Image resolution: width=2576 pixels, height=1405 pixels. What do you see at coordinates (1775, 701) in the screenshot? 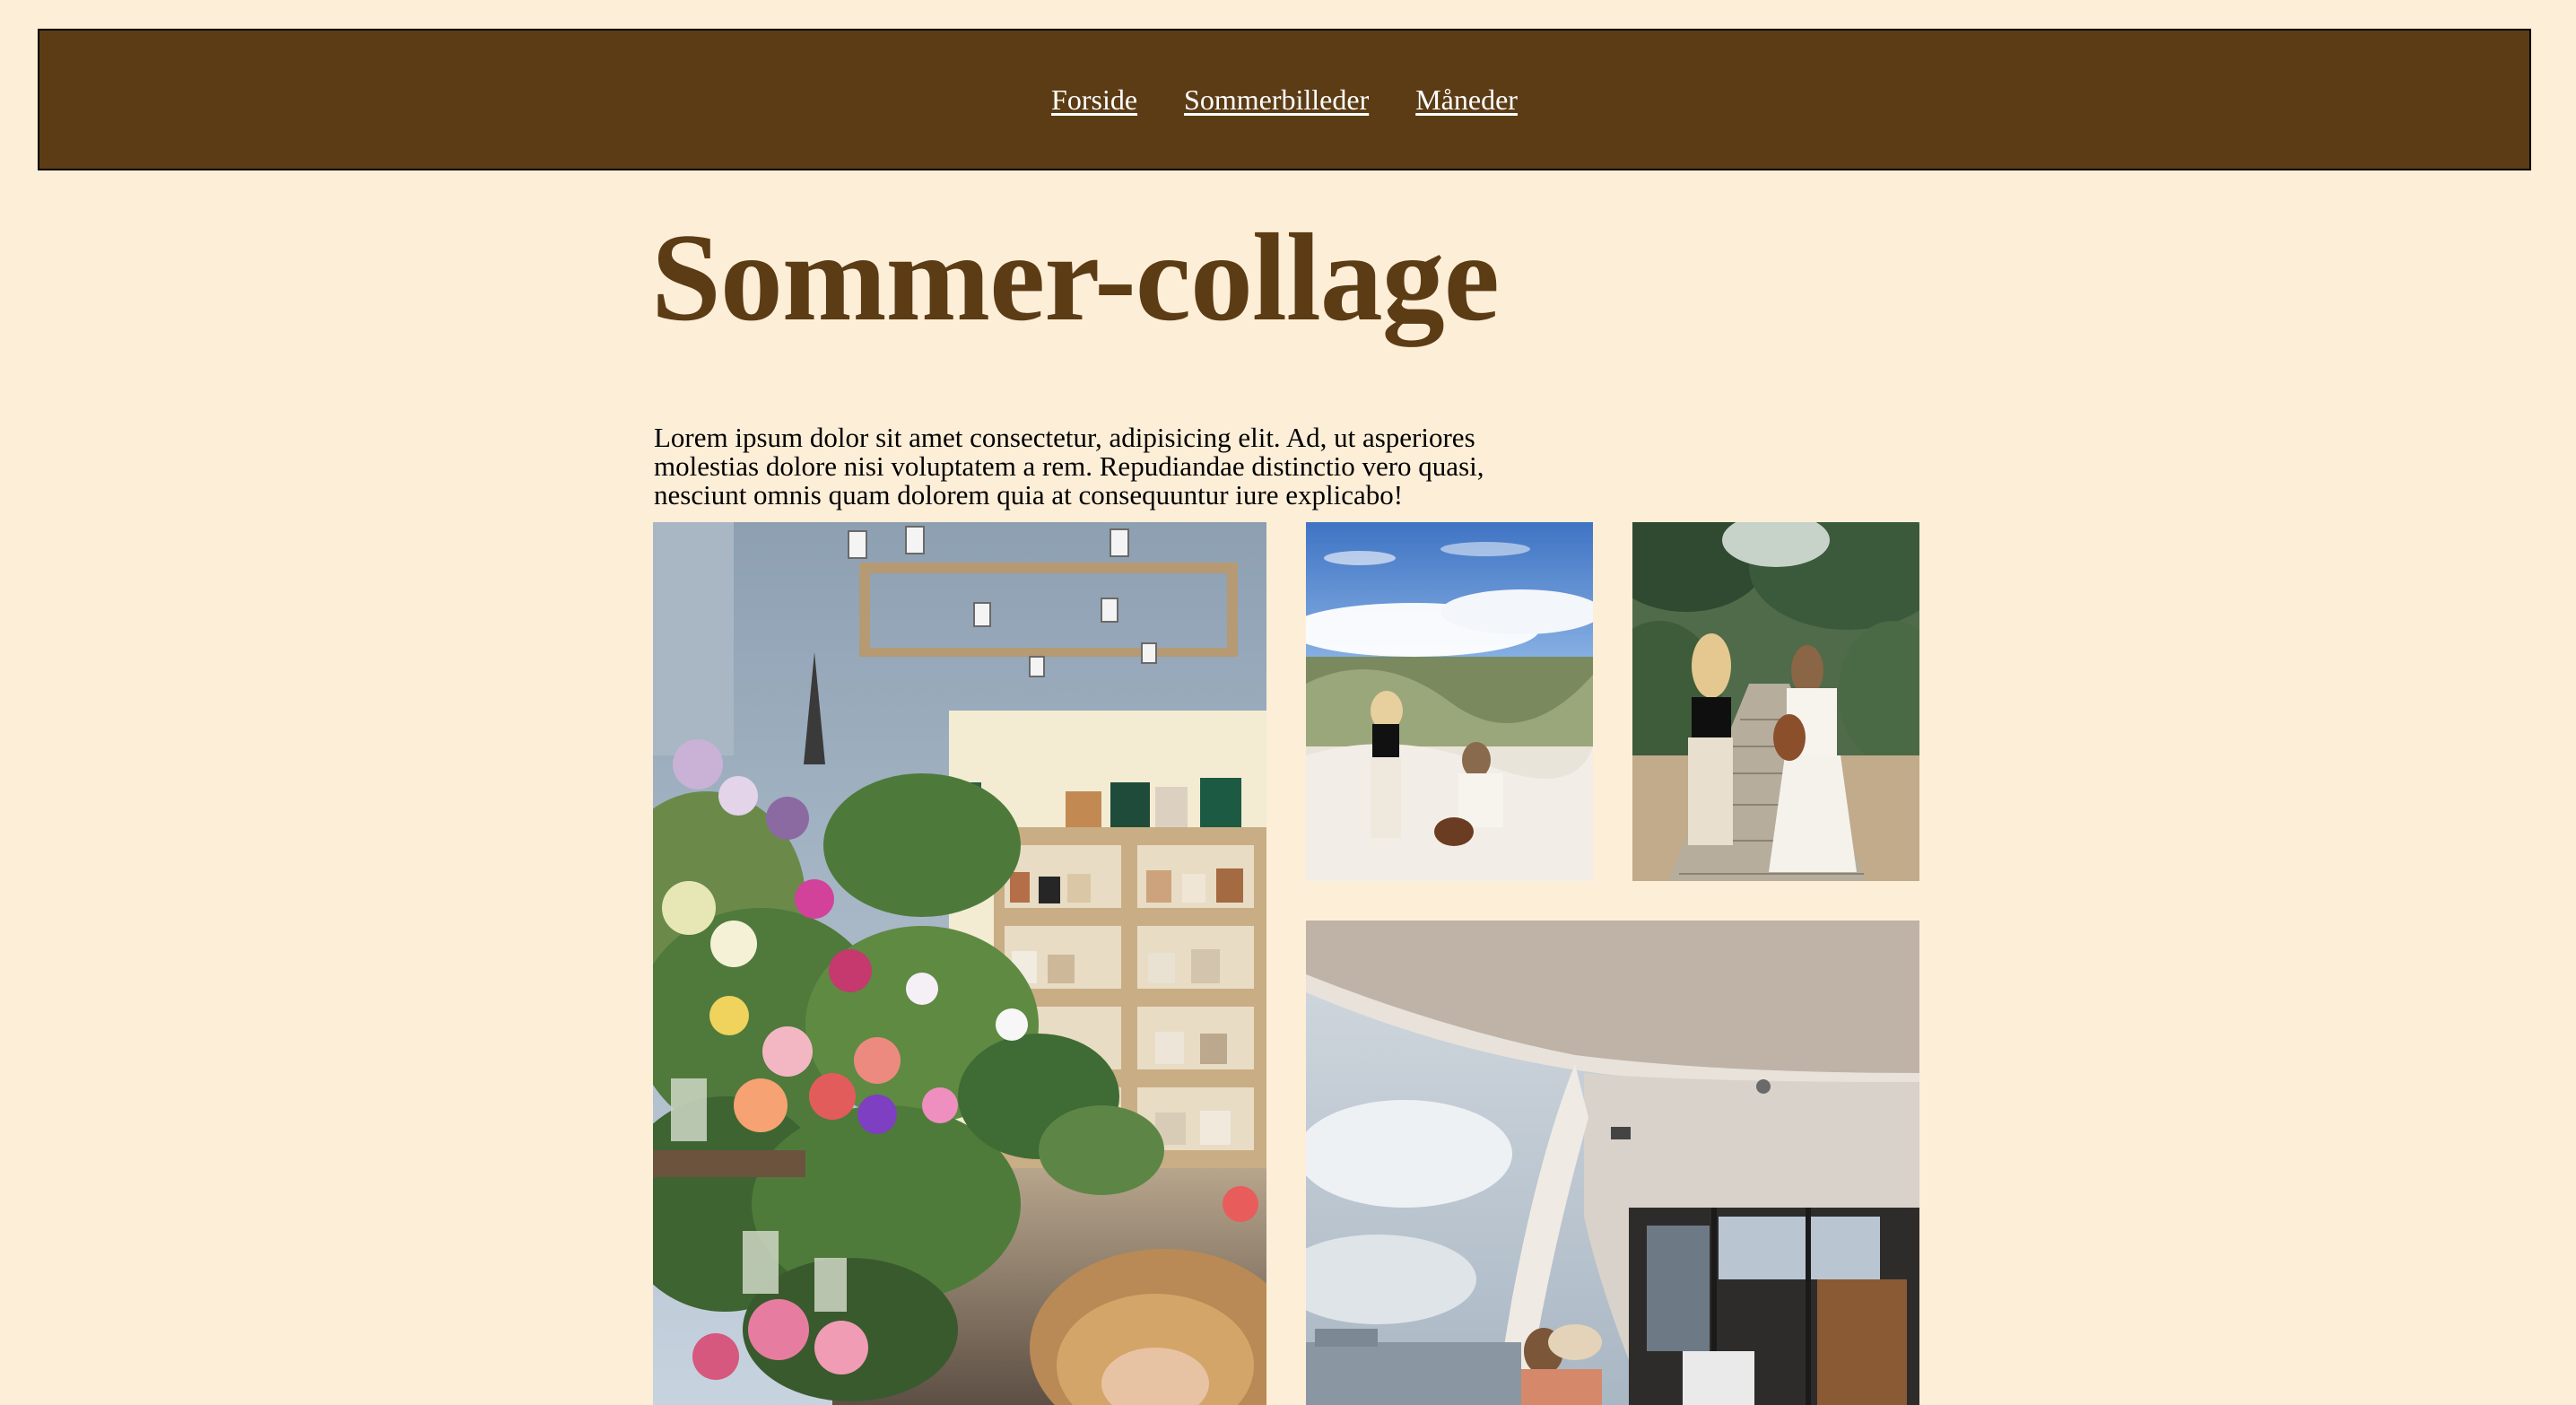
I see `boardwalk-photo` at bounding box center [1775, 701].